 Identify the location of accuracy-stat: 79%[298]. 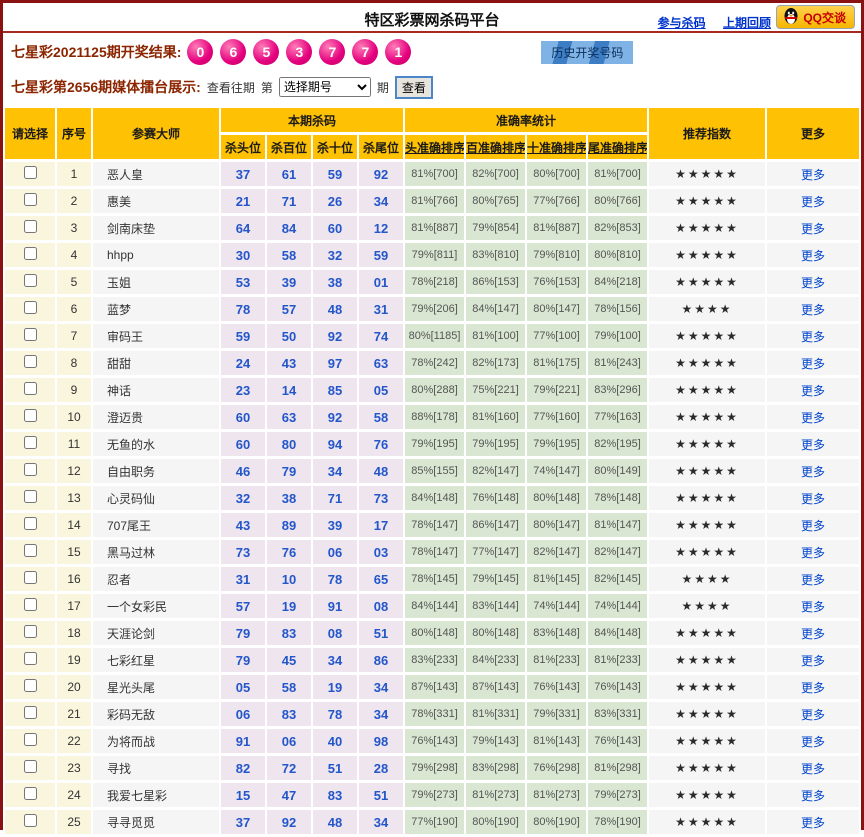
(435, 768).